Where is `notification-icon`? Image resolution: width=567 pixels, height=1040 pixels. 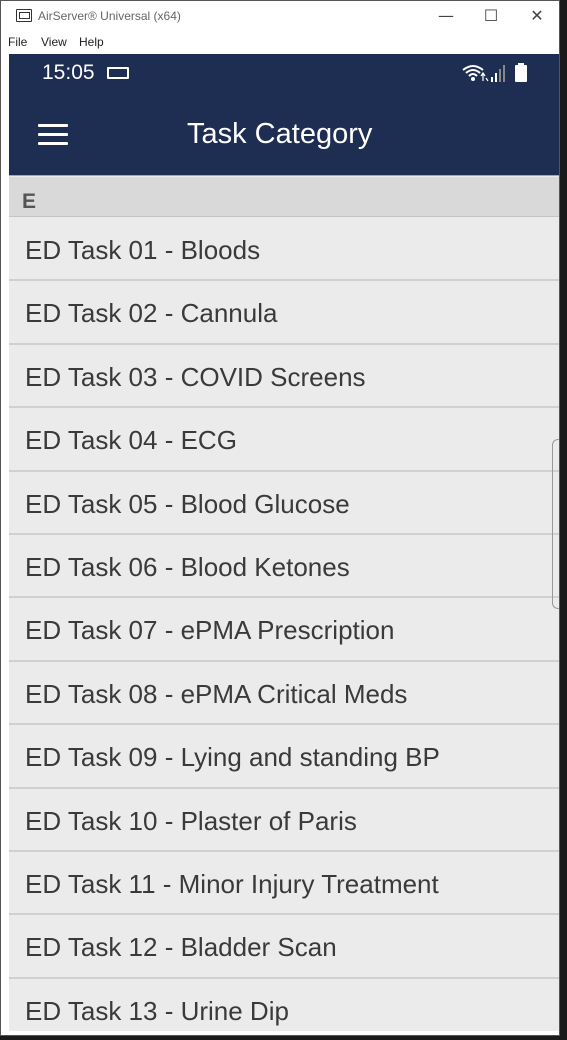 notification-icon is located at coordinates (118, 73).